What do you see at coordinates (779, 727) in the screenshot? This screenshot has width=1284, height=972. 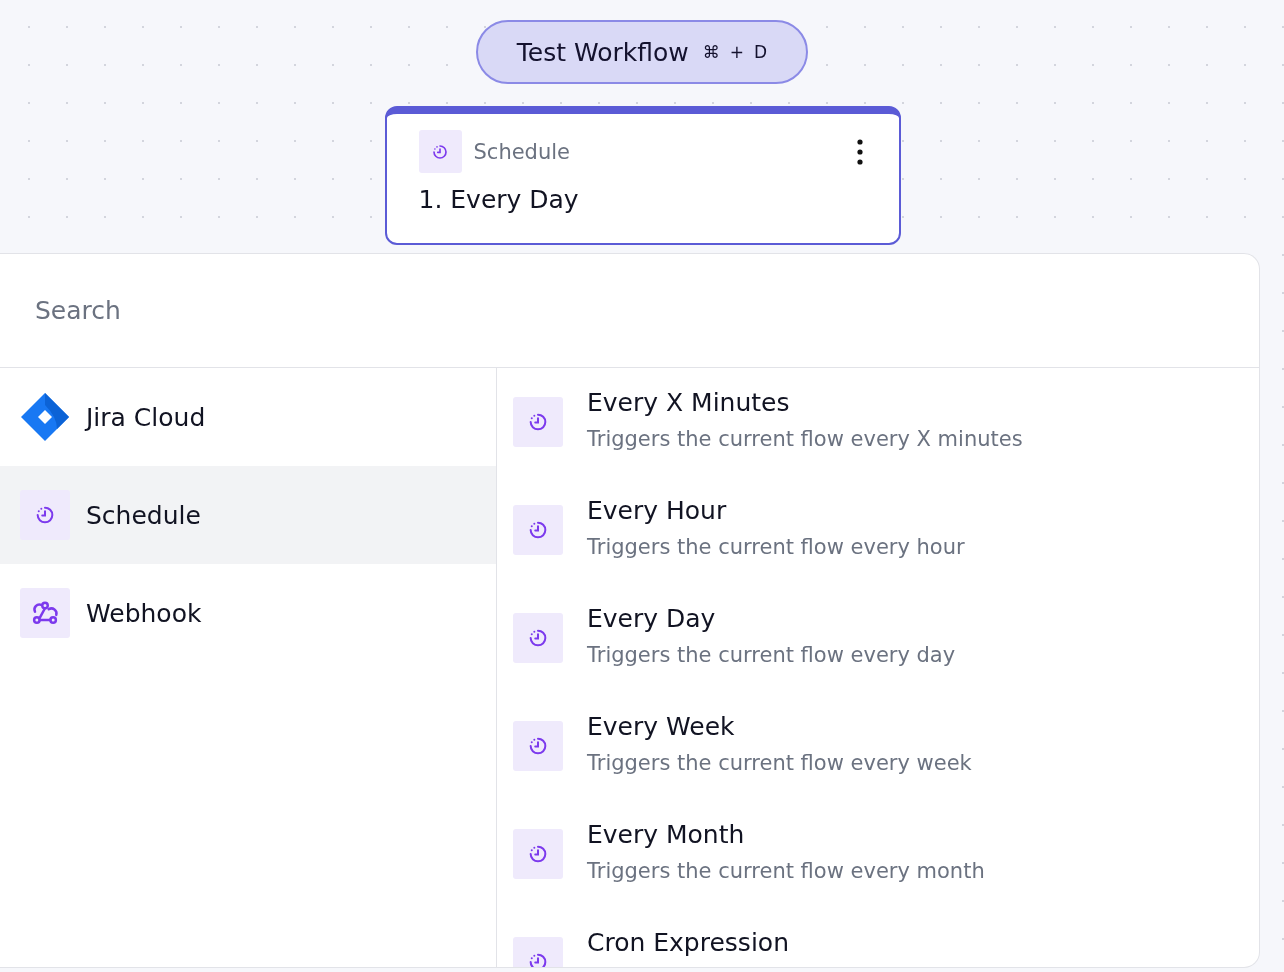 I see `trigger-title: Every Week` at bounding box center [779, 727].